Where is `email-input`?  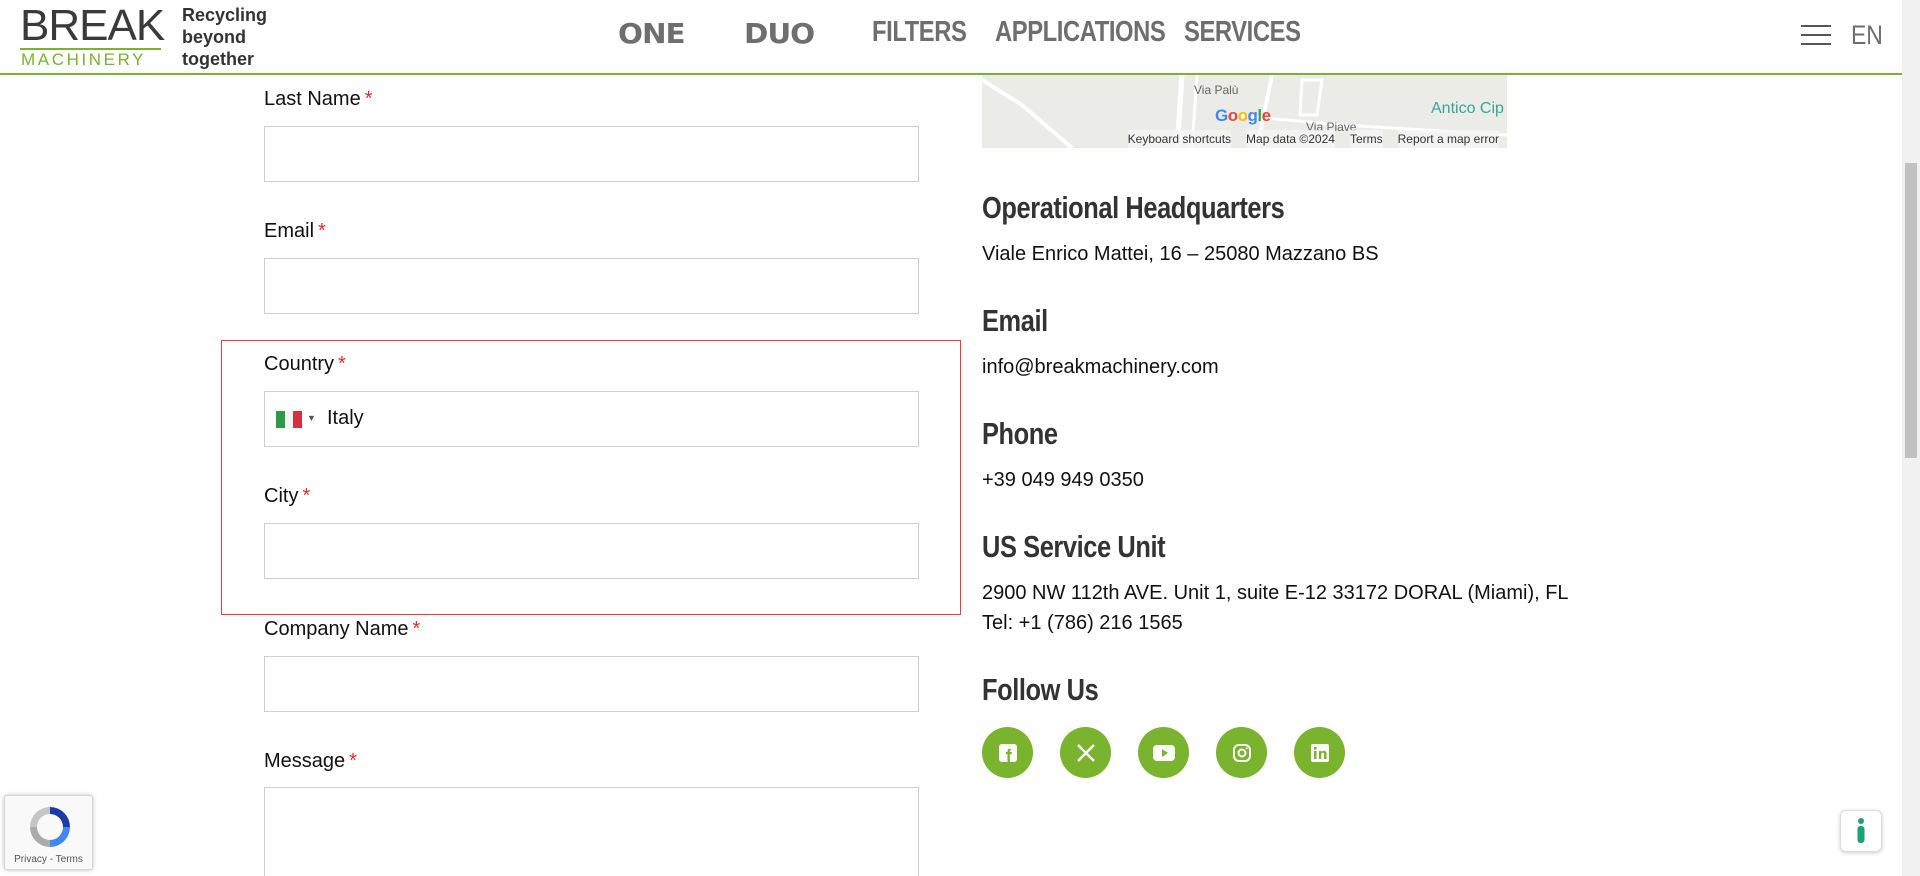
email-input is located at coordinates (591, 286).